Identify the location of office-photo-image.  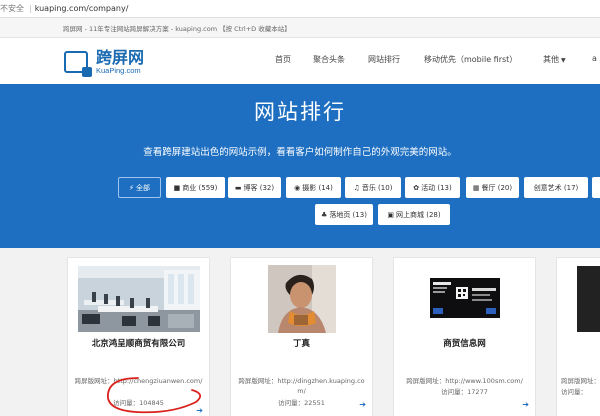
(139, 299).